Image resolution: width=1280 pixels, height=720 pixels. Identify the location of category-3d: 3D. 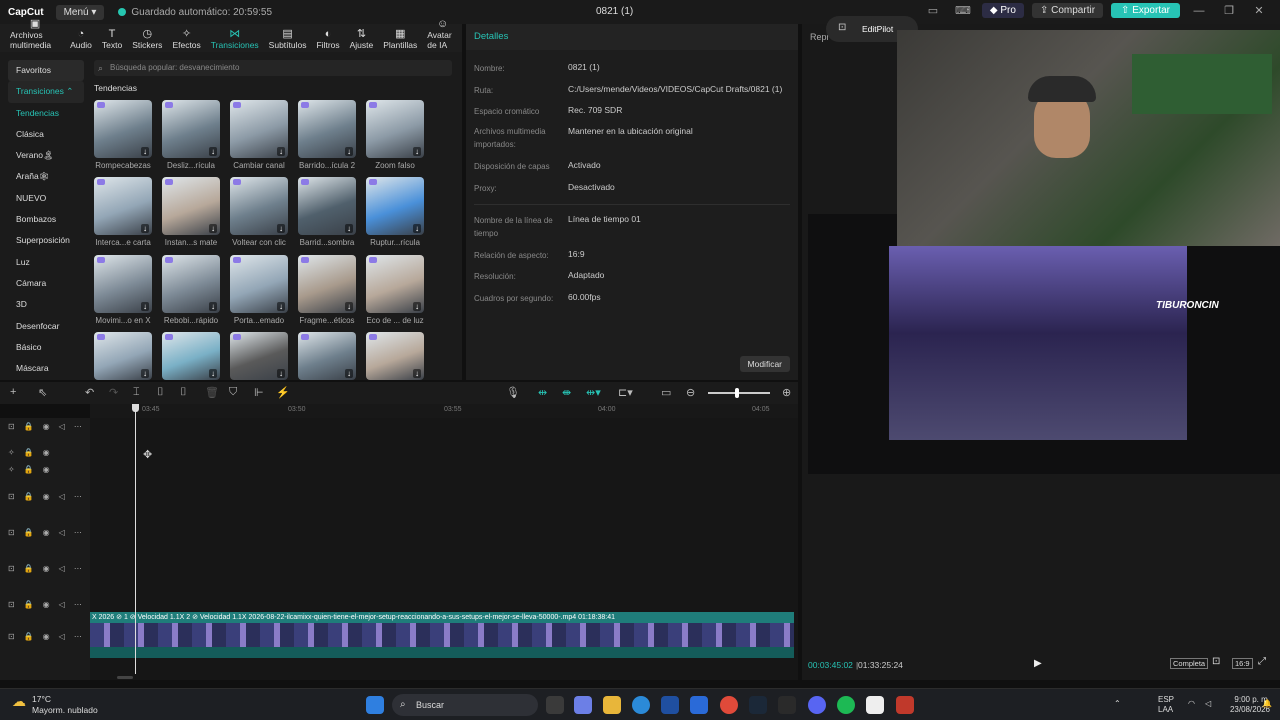
(46, 304).